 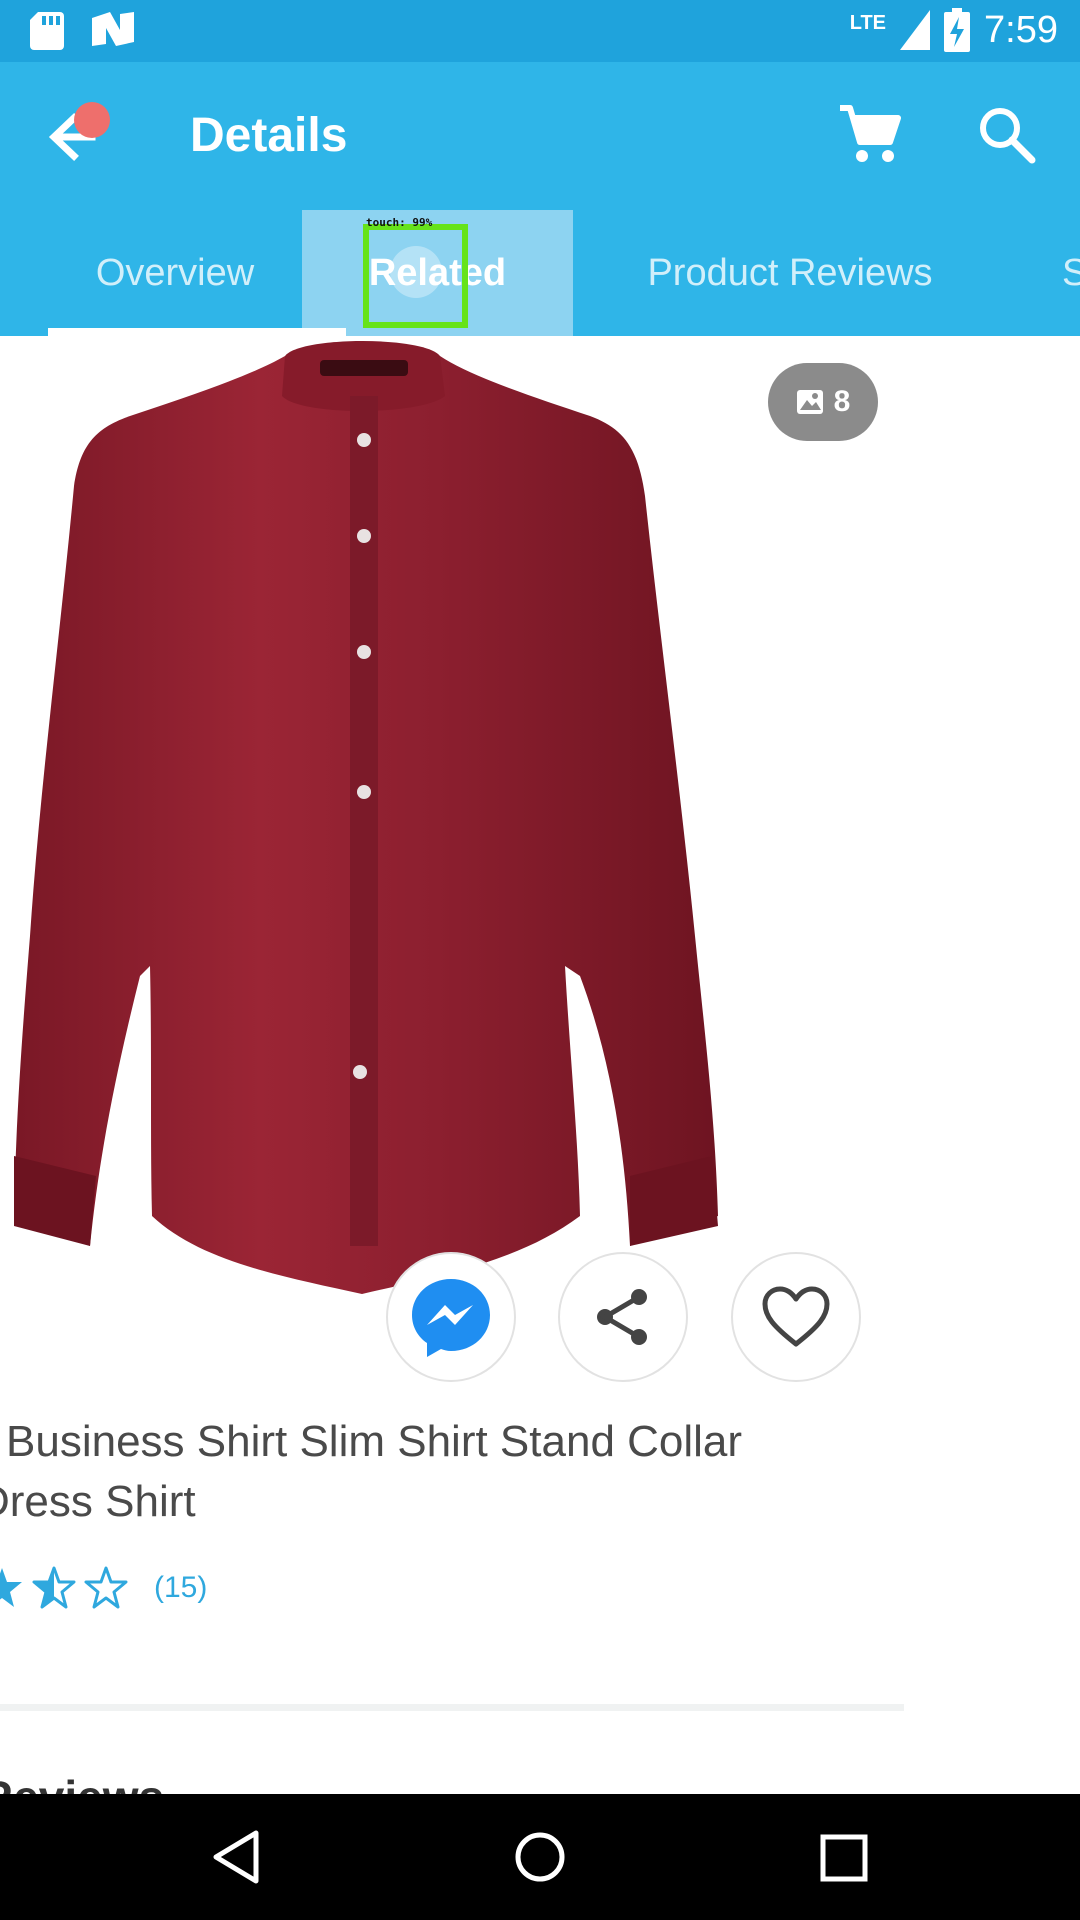 I want to click on nav-home-icon, so click(x=540, y=1857).